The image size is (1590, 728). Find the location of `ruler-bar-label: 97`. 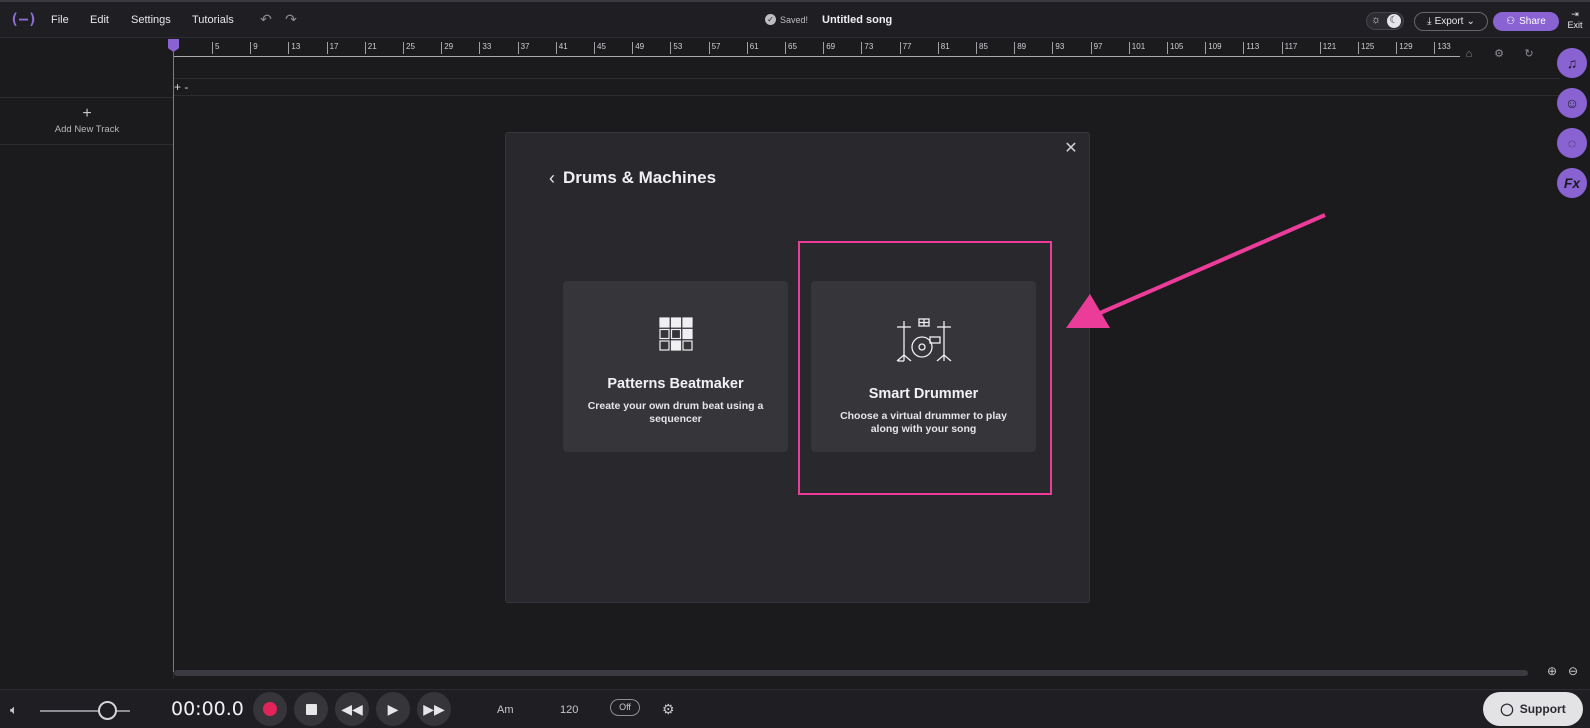

ruler-bar-label: 97 is located at coordinates (1096, 48).